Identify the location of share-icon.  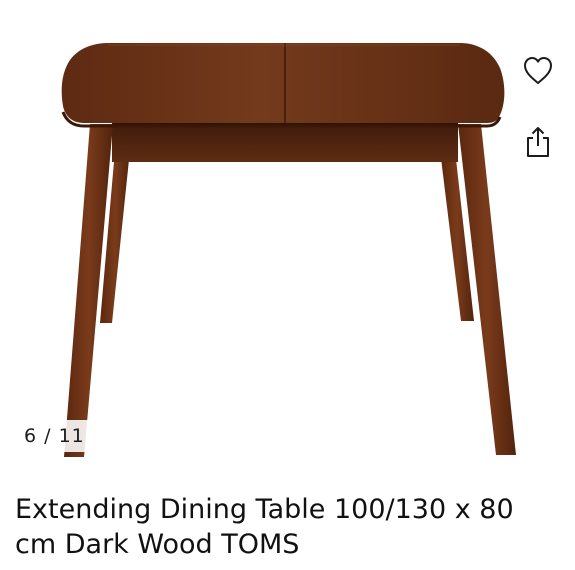
(538, 142).